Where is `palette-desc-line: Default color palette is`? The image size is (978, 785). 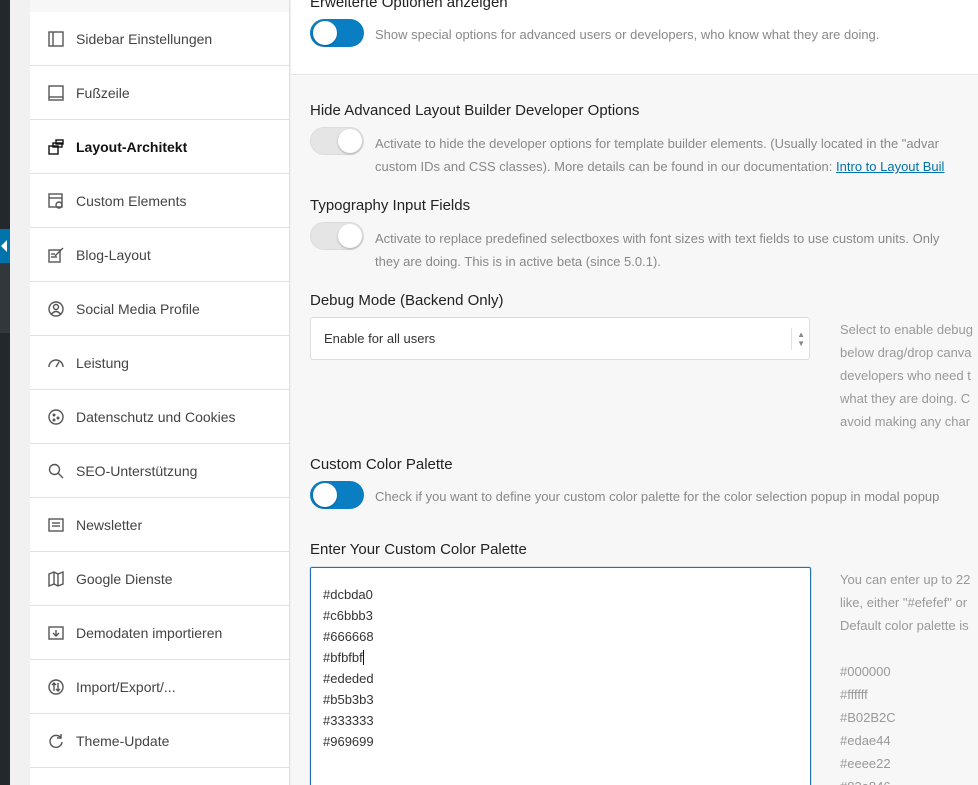 palette-desc-line: Default color palette is is located at coordinates (904, 625).